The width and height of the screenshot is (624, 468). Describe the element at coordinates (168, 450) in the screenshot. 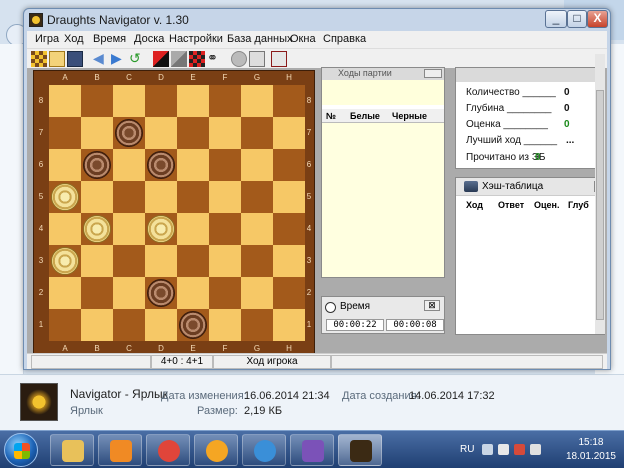

I see `taskbar-chrome` at that location.